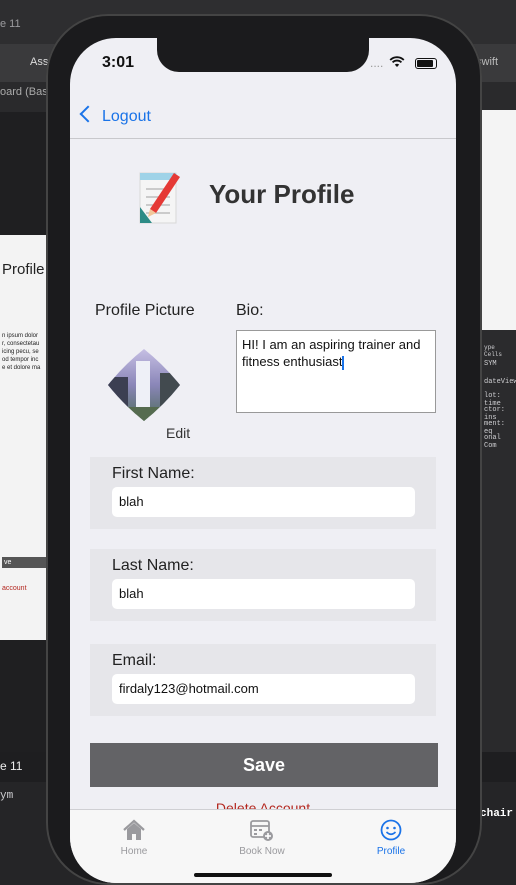 This screenshot has height=885, width=516. I want to click on email-field: firdaly123@hotmail.com, so click(263, 689).